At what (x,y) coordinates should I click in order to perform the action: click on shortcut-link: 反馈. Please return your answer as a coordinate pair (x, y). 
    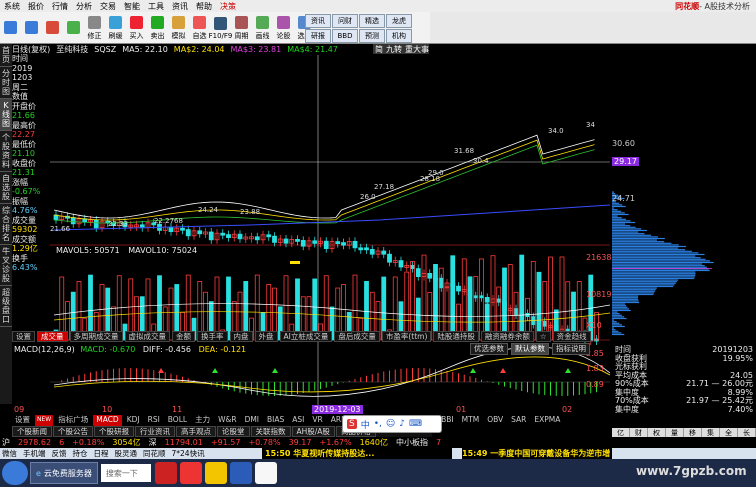
    Looking at the image, I should click on (59, 453).